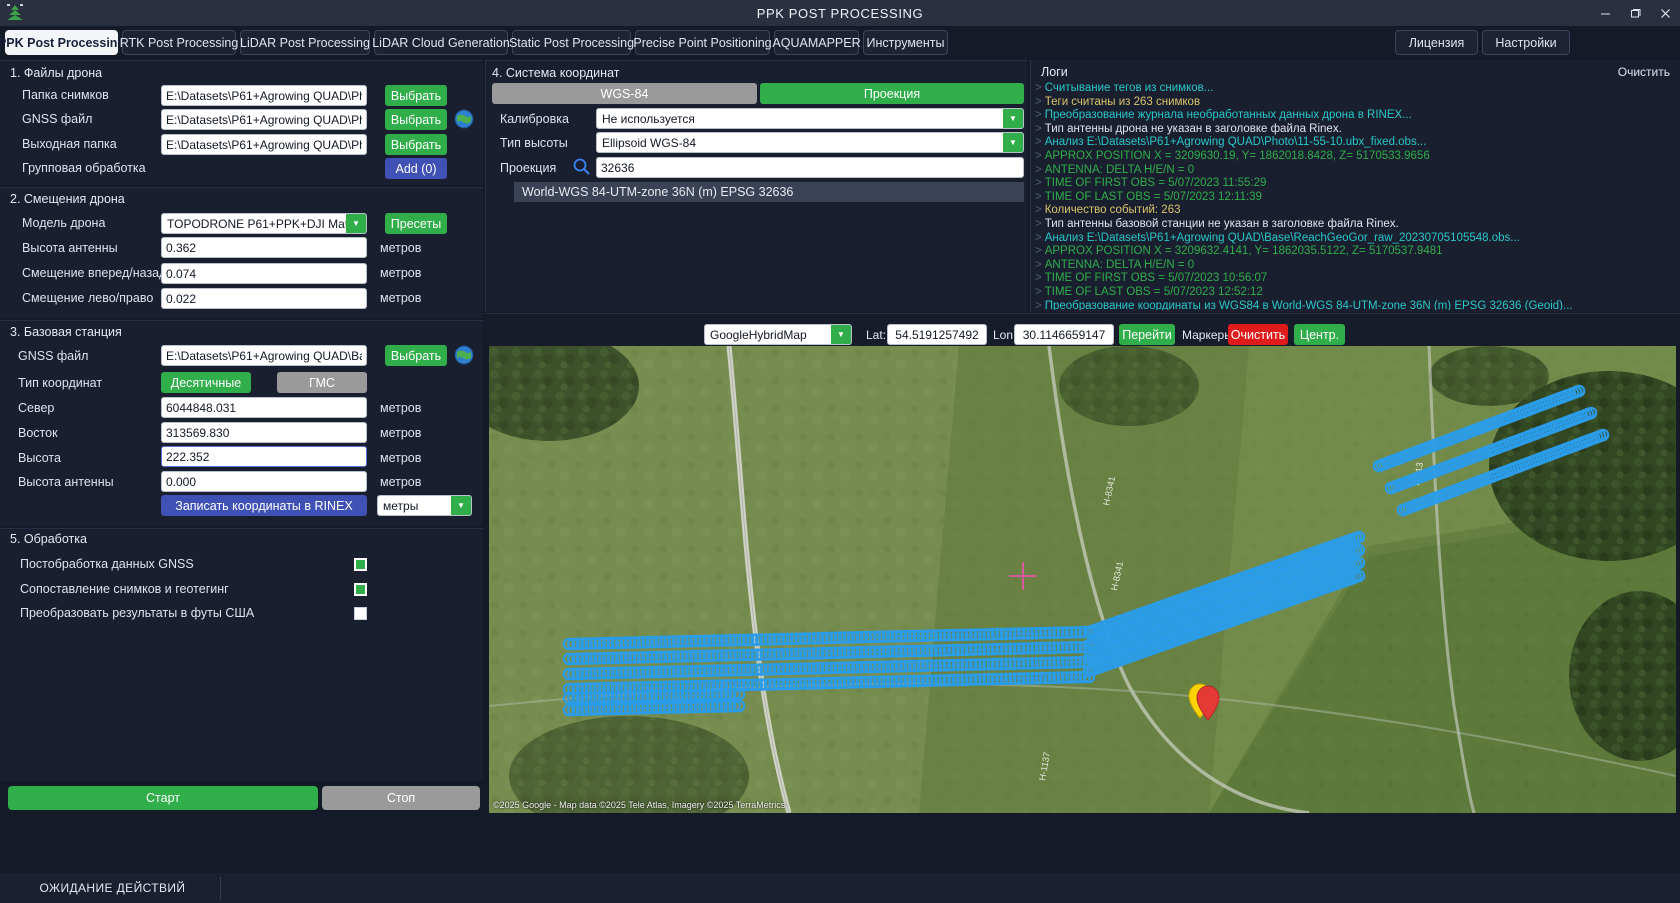 This screenshot has height=903, width=1680. I want to click on section-title: 1. Файлы дрона, so click(56, 73).